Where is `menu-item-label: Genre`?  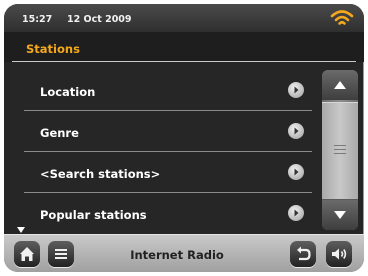 menu-item-label: Genre is located at coordinates (59, 133).